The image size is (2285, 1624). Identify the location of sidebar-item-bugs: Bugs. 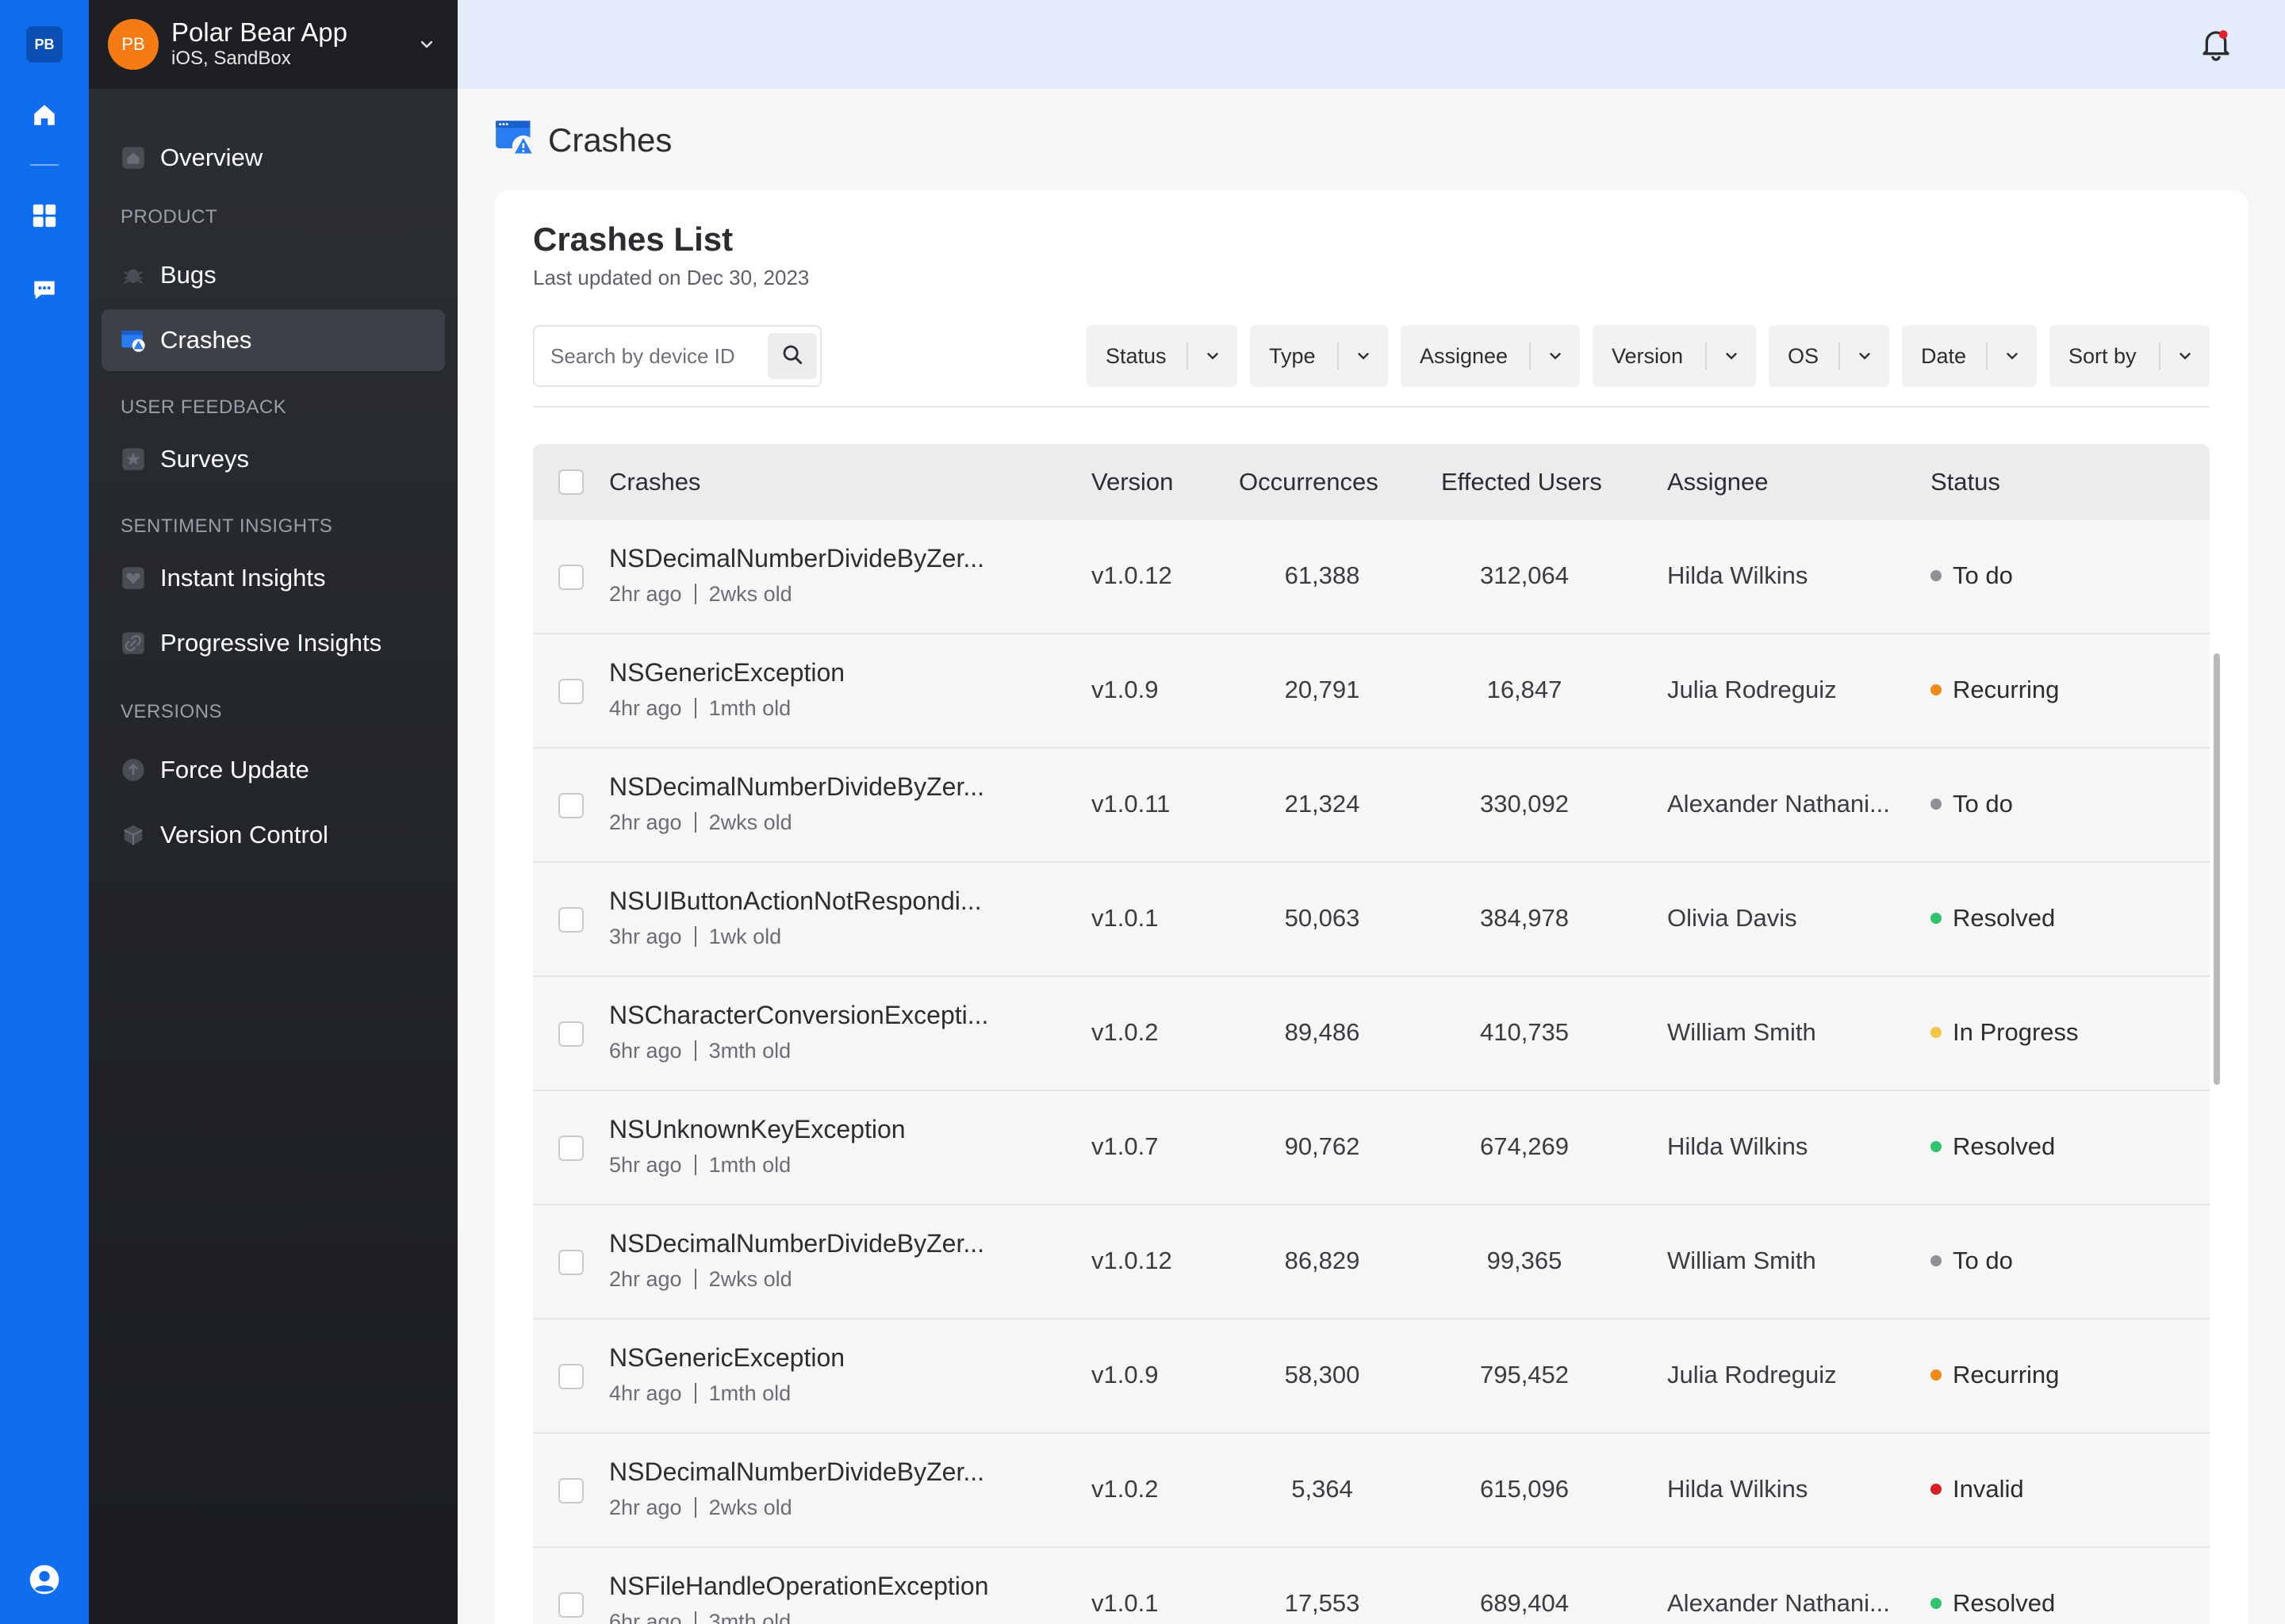
(274, 275).